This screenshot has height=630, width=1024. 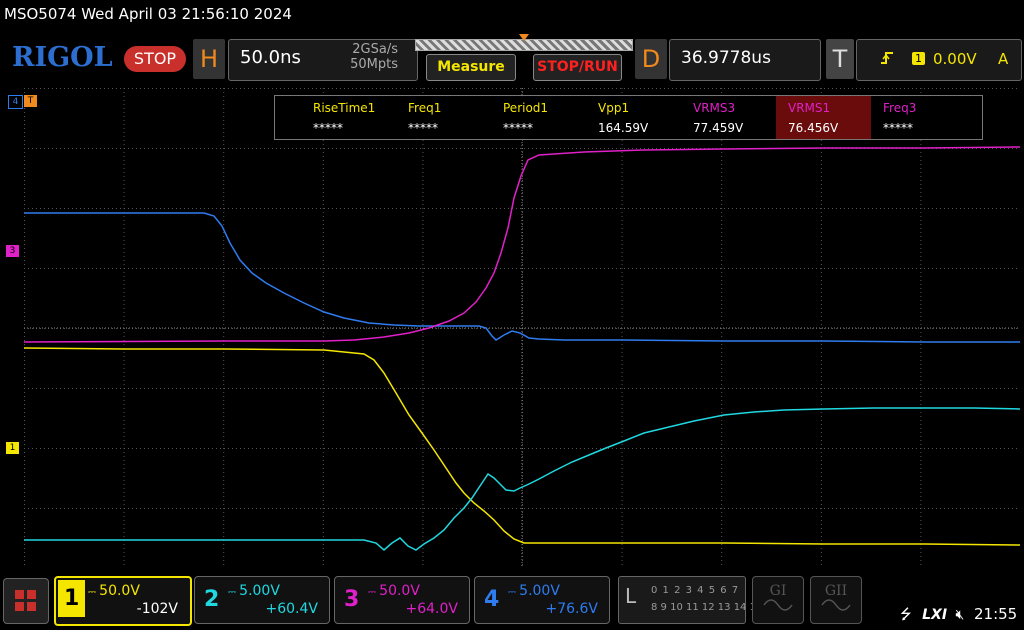 What do you see at coordinates (209, 59) in the screenshot?
I see `horizontal-button: H` at bounding box center [209, 59].